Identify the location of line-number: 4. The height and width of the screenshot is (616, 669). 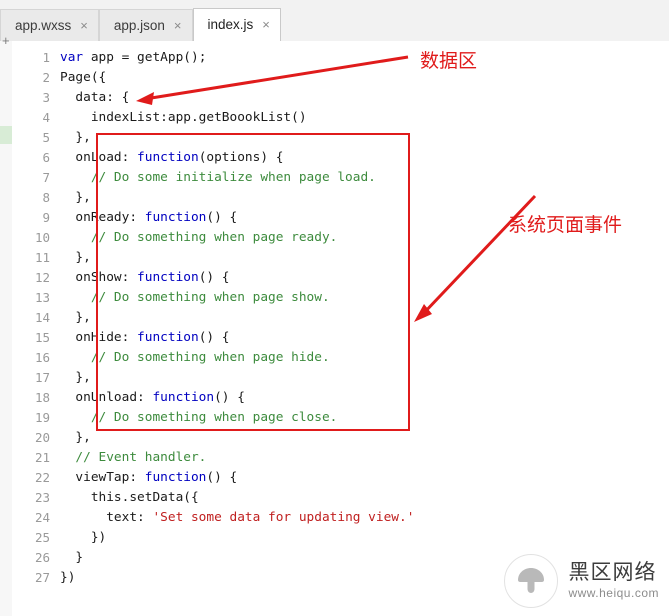
(46, 117).